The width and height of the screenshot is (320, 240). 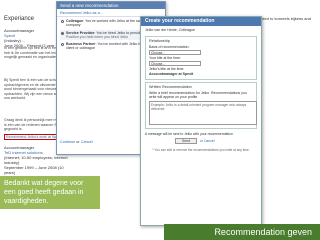 I want to click on slide-page-number: 65, so click(x=302, y=234).